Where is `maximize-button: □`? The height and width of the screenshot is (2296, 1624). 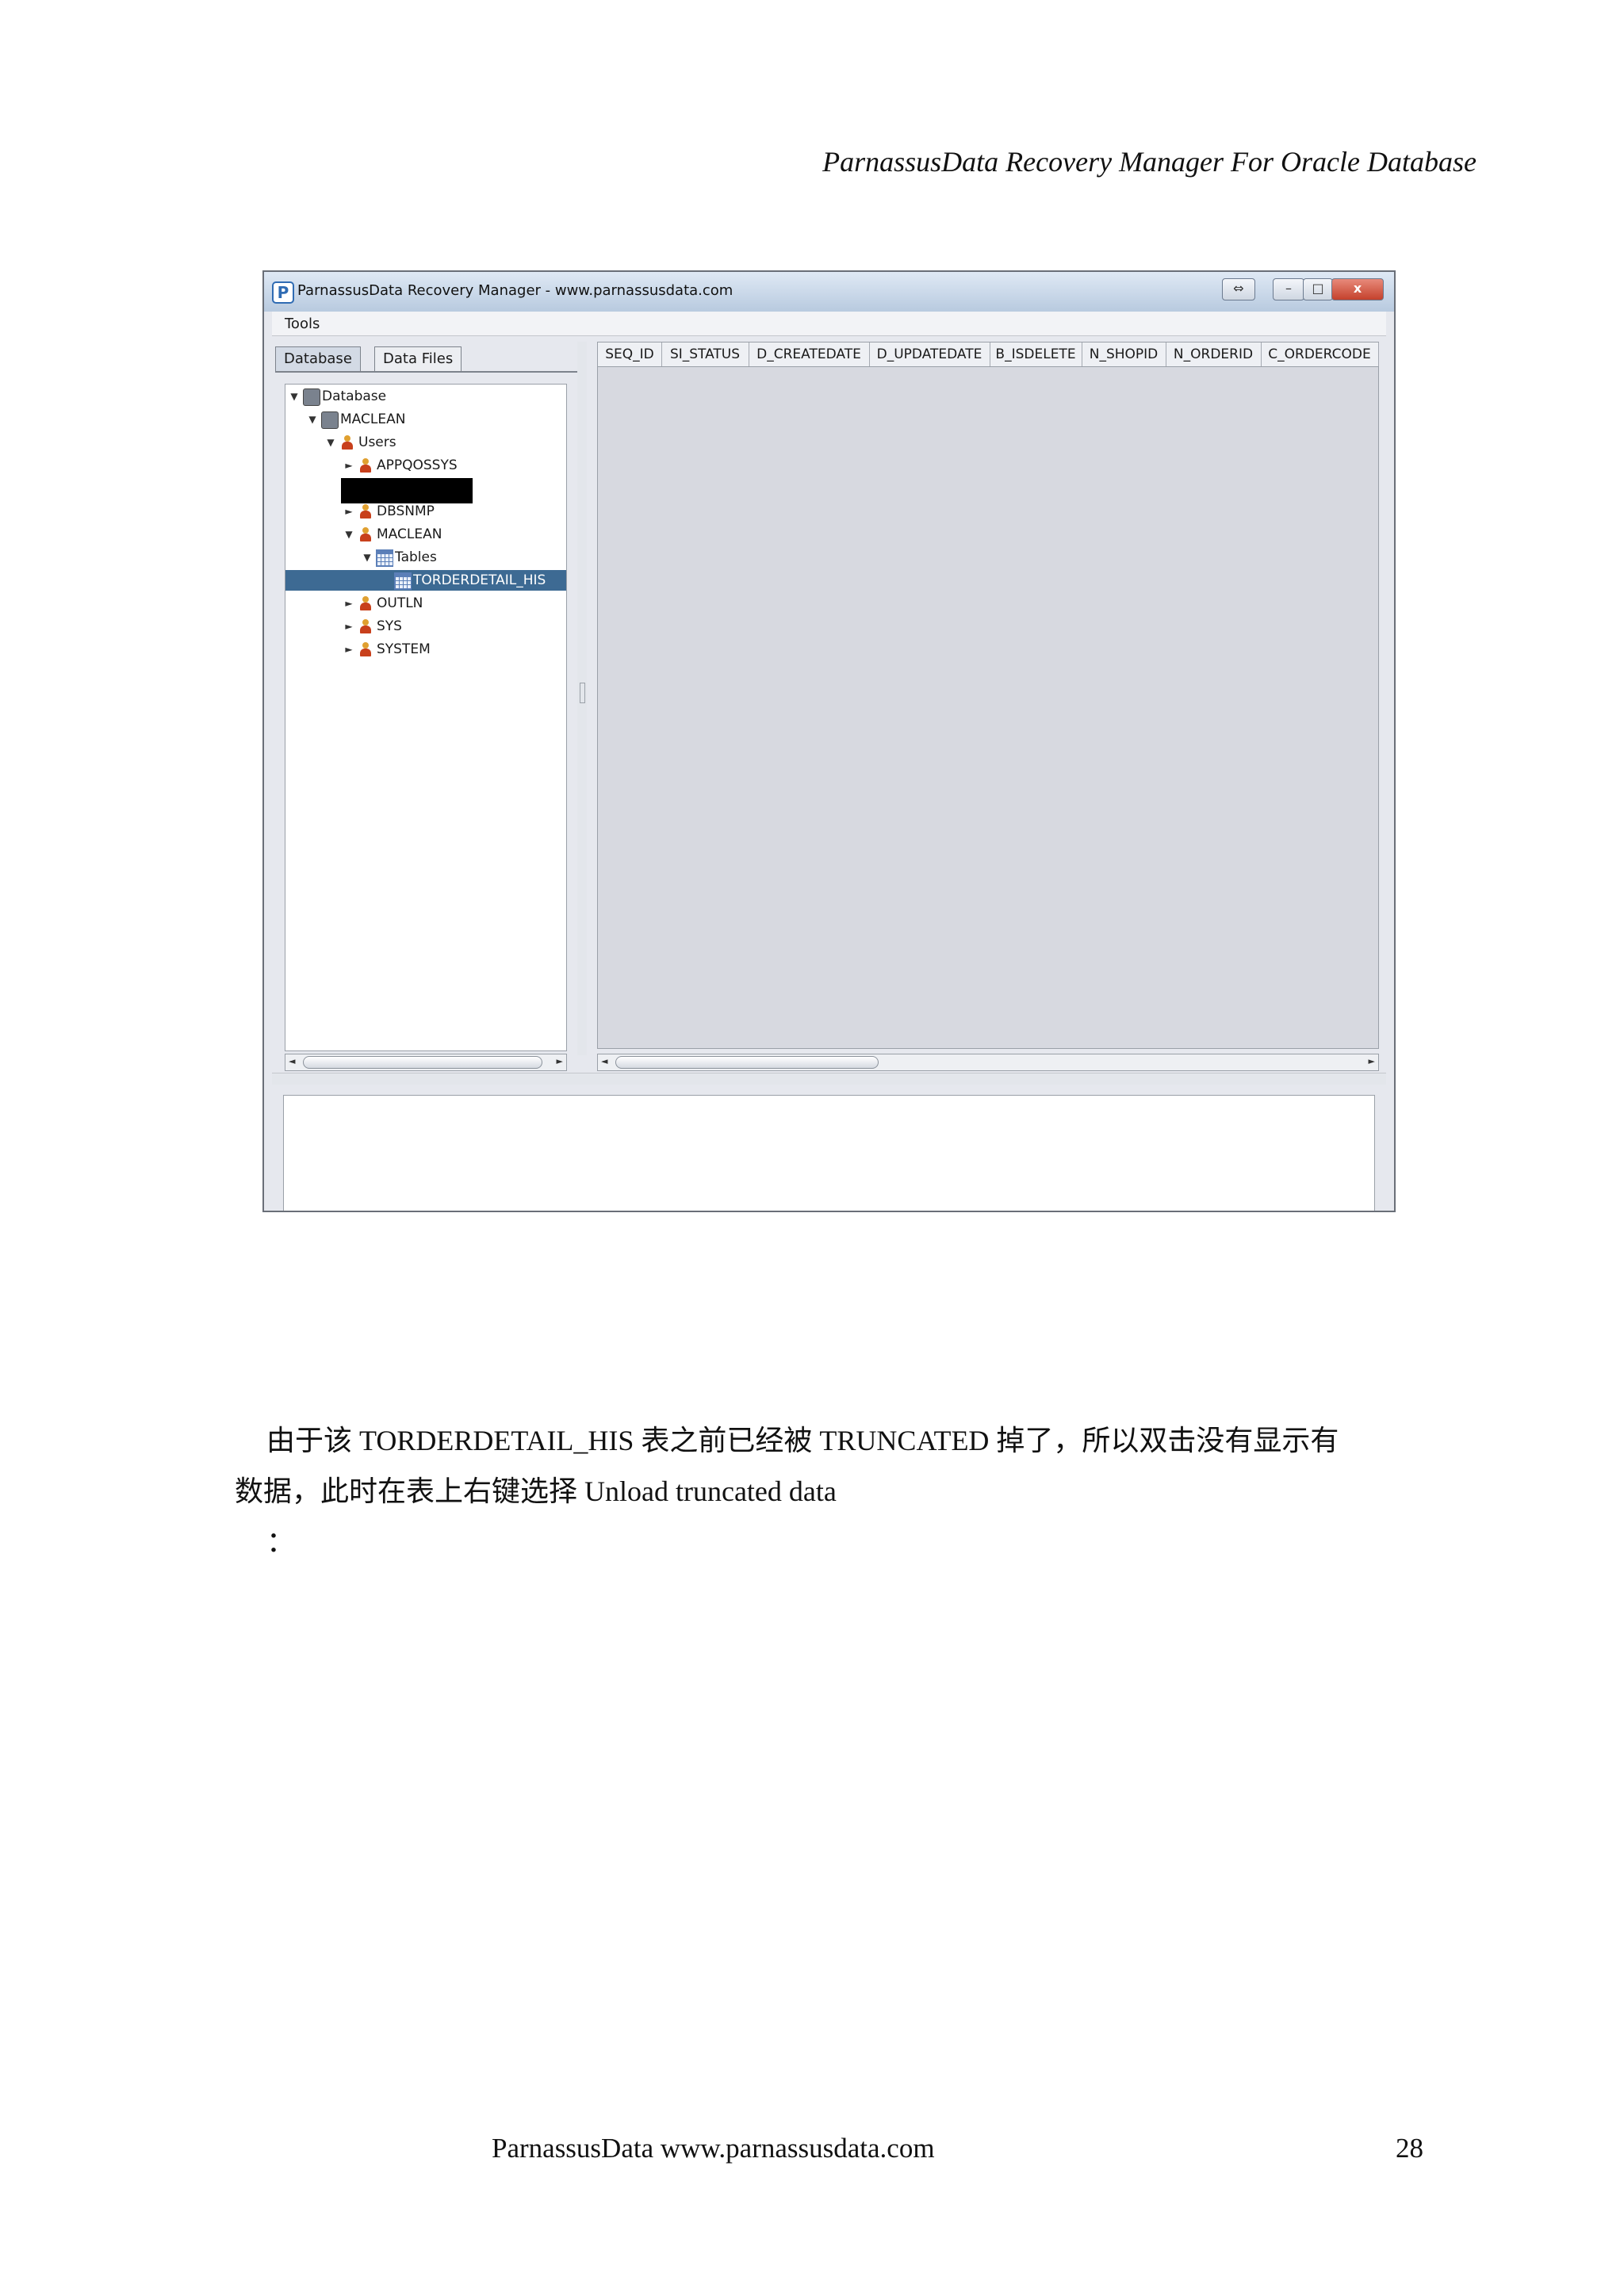
maximize-button: □ is located at coordinates (1318, 289).